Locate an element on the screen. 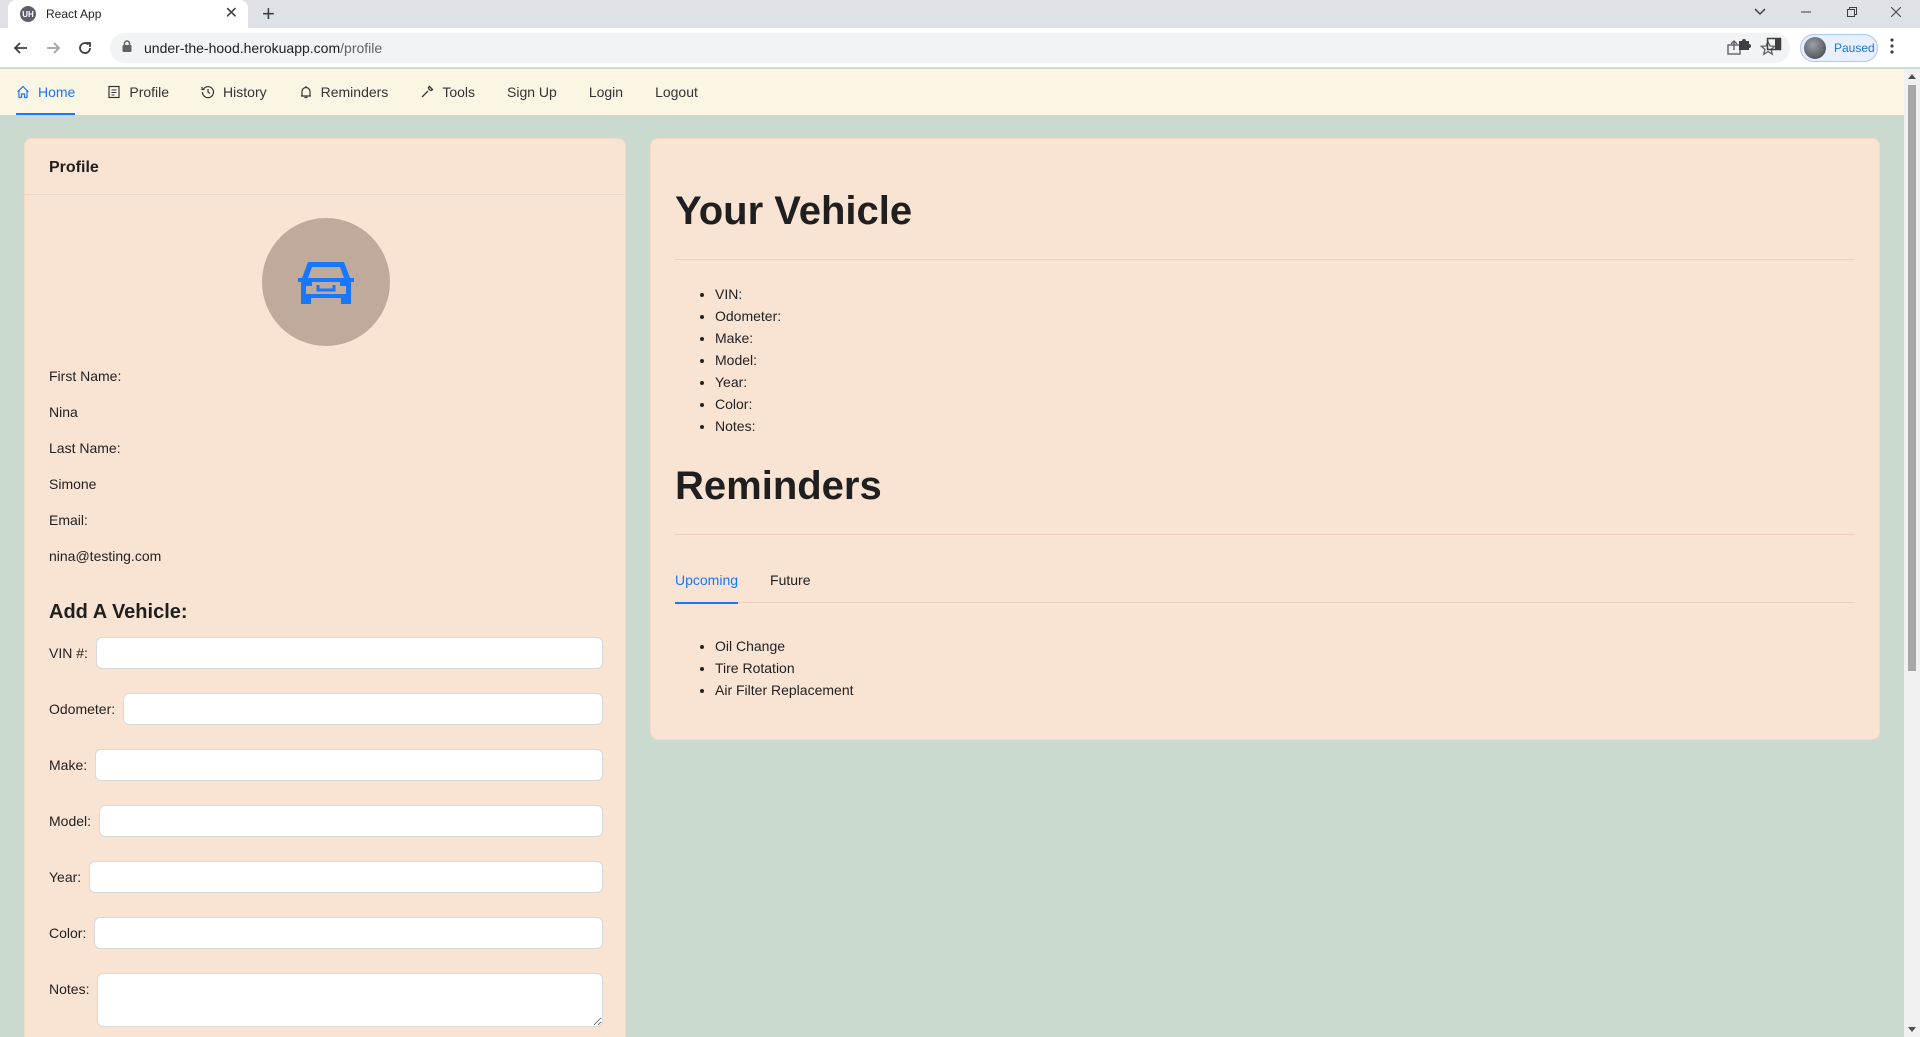 The height and width of the screenshot is (1037, 1920). scrollbar-thumb is located at coordinates (1912, 378).